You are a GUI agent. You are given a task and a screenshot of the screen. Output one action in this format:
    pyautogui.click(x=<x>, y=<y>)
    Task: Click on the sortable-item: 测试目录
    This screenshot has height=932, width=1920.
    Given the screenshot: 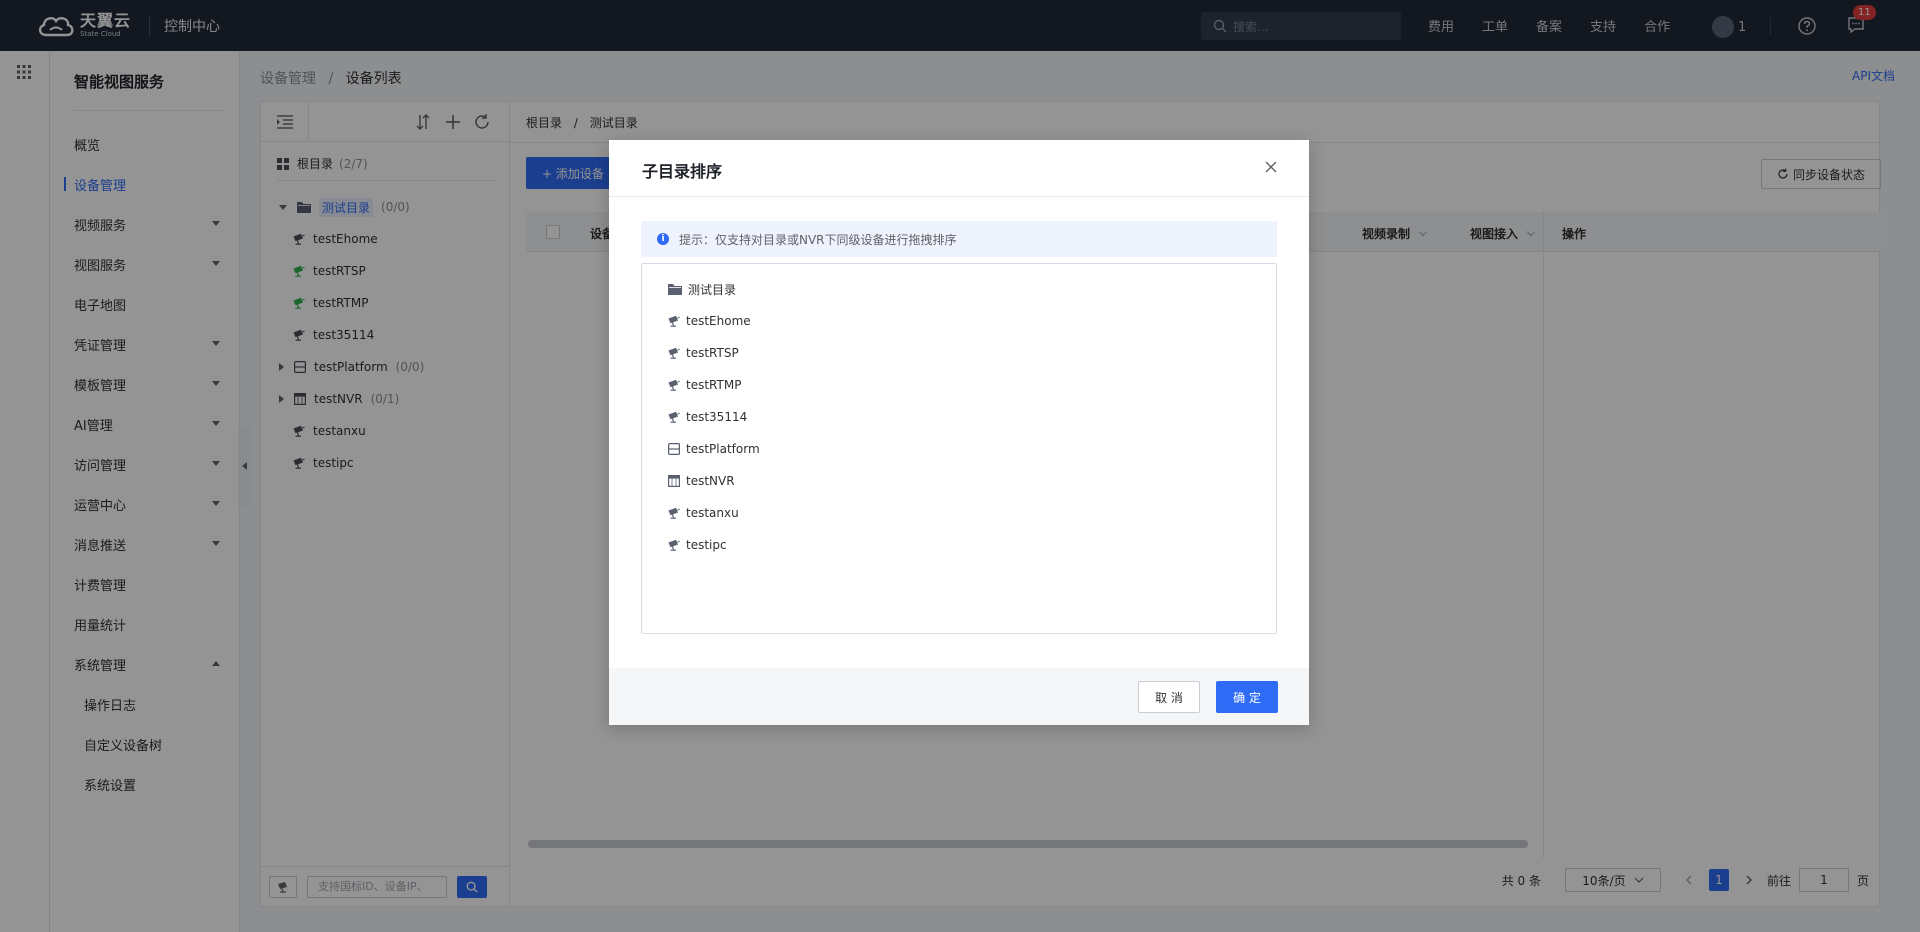 What is the action you would take?
    pyautogui.click(x=702, y=289)
    